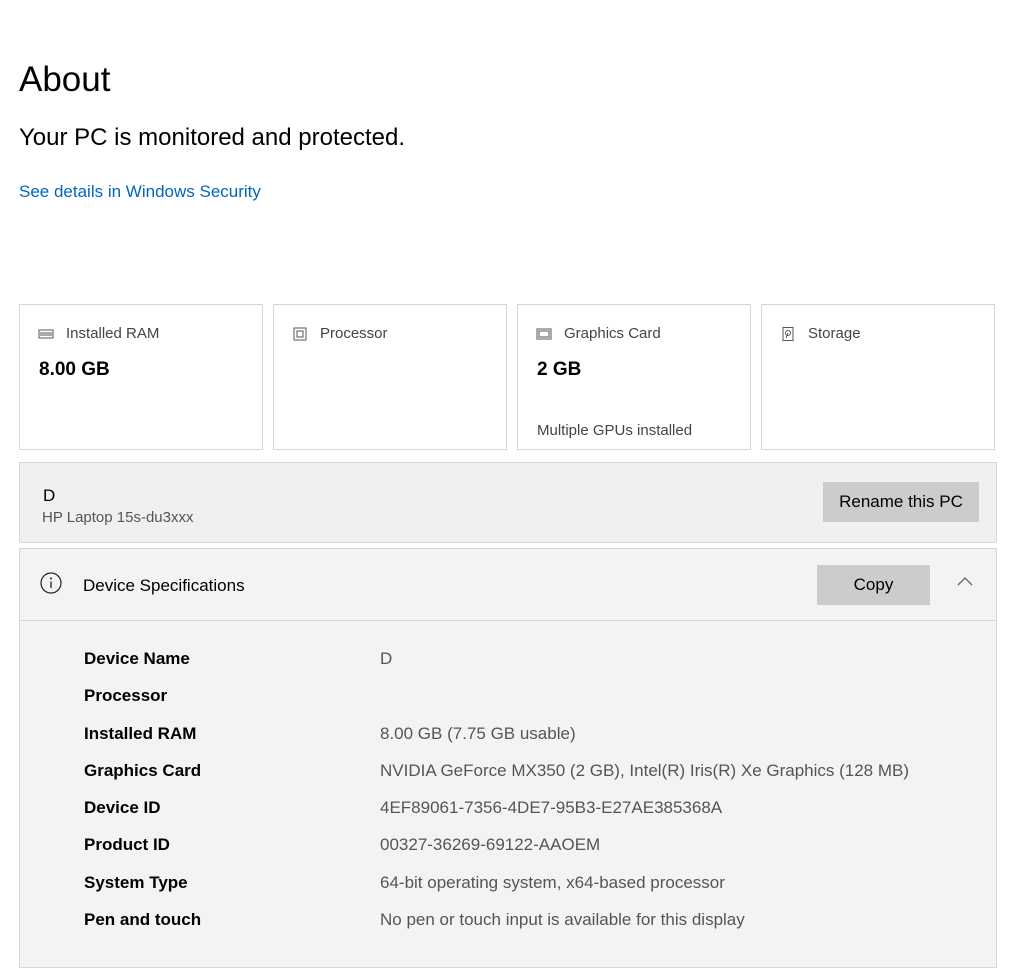 Image resolution: width=1016 pixels, height=968 pixels. I want to click on card-subtext: Multiple GPUs installed, so click(615, 430).